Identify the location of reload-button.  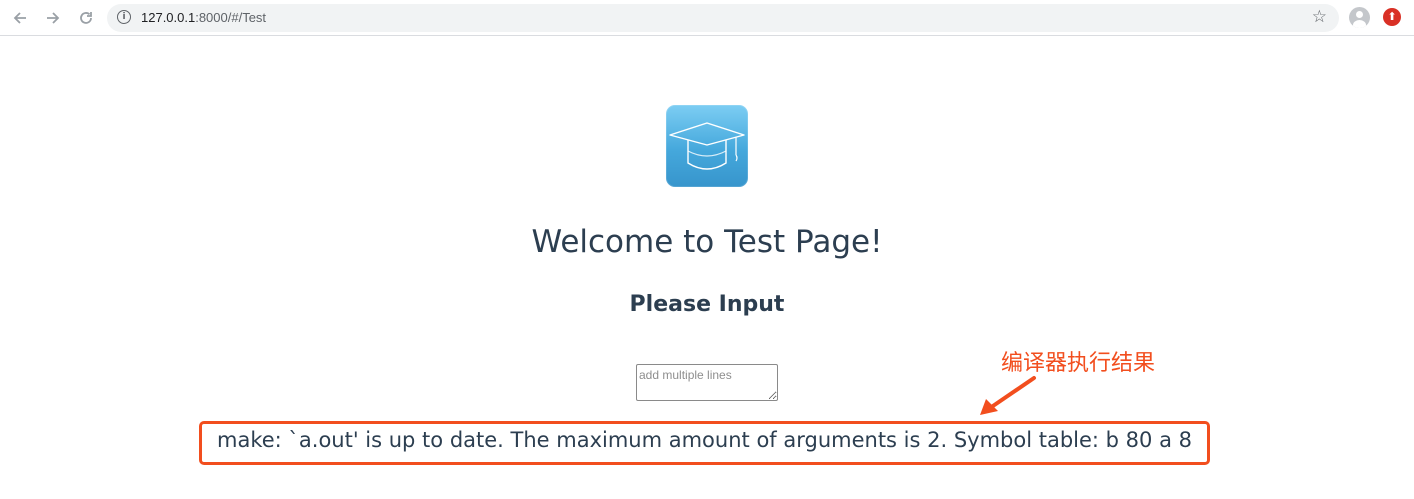
(86, 18).